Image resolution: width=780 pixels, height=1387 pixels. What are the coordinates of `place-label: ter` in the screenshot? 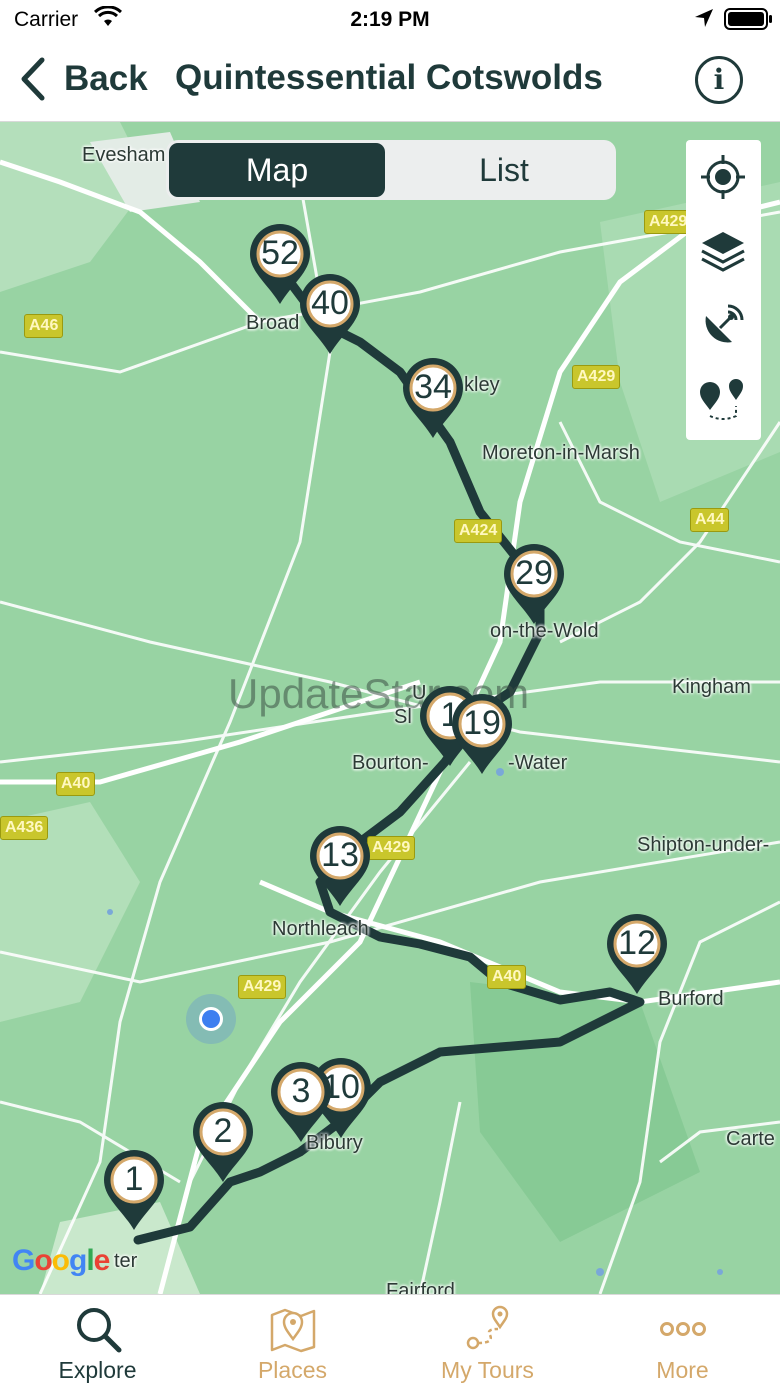 It's located at (126, 1261).